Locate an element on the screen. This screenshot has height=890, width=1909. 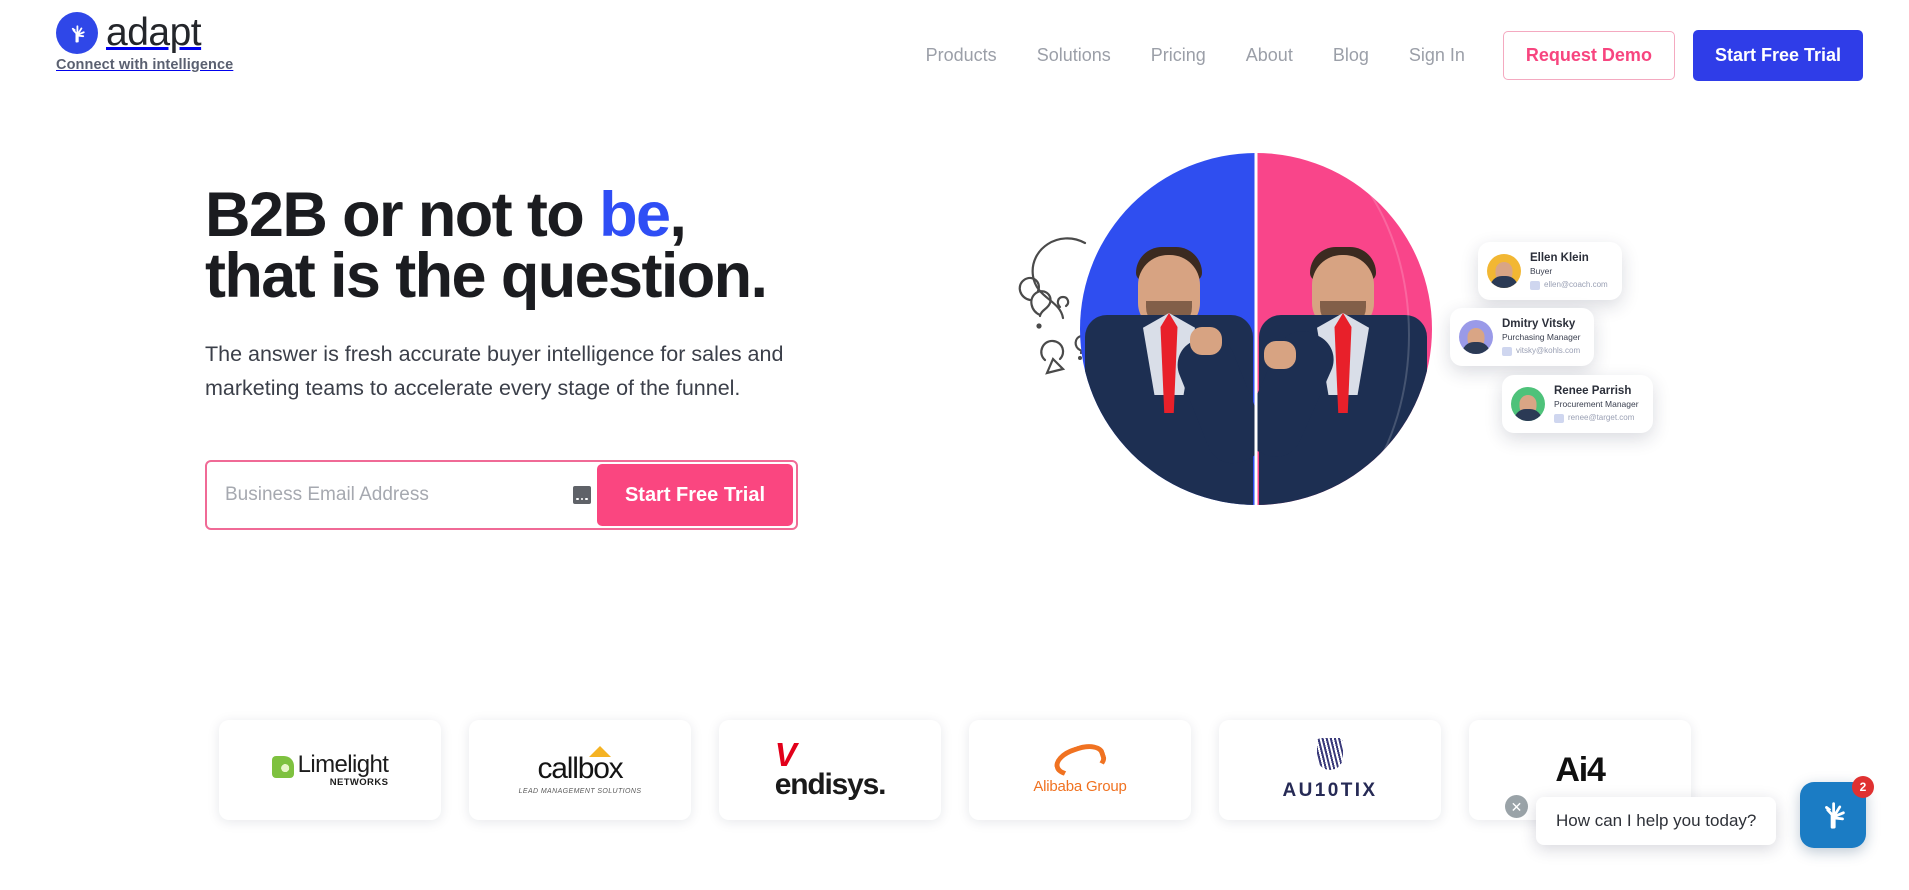
alibaba-logo: Alibaba Group is located at coordinates (1080, 770).